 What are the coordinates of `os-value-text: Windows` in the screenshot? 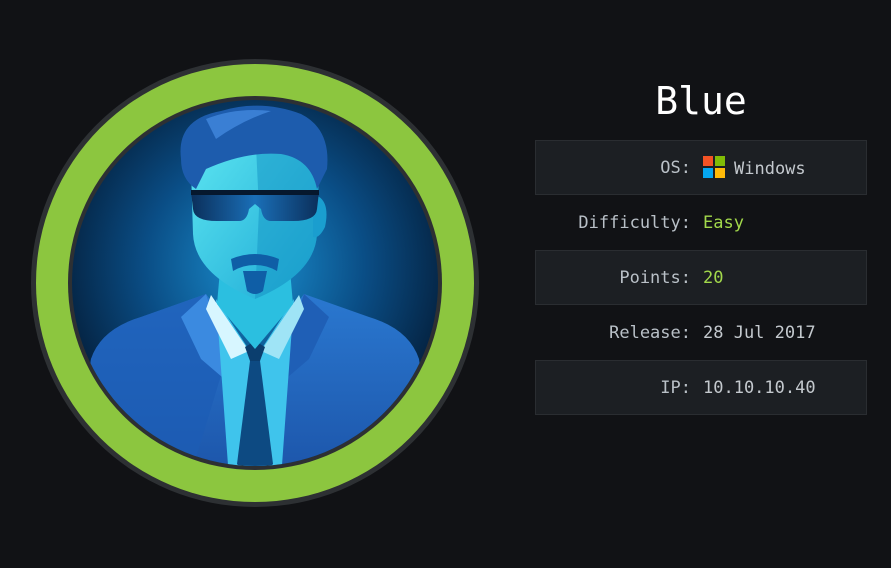 It's located at (770, 169).